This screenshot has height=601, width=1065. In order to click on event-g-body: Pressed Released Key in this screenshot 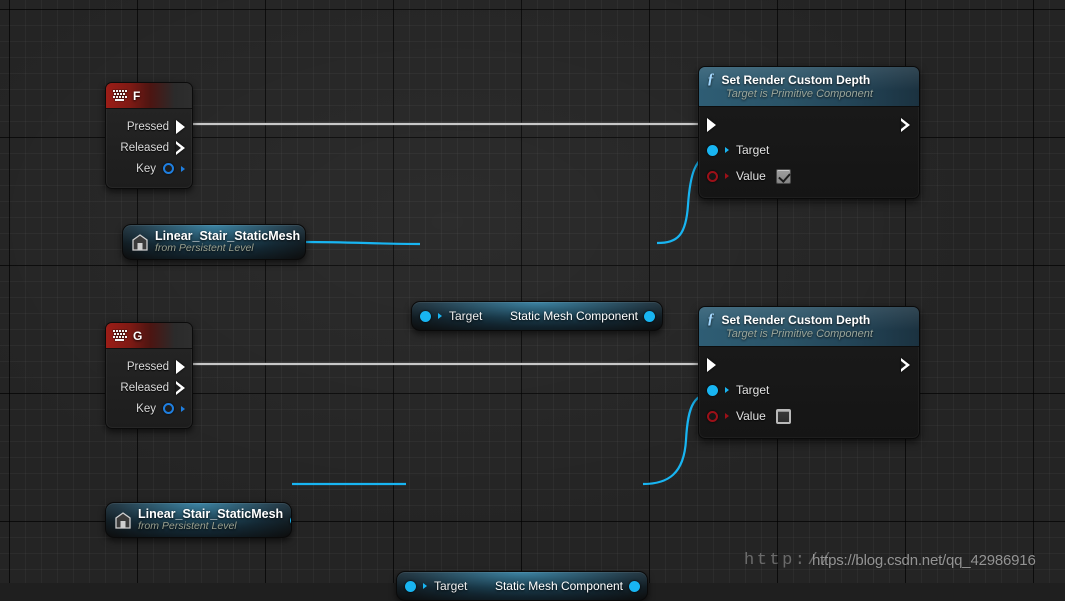, I will do `click(149, 388)`.